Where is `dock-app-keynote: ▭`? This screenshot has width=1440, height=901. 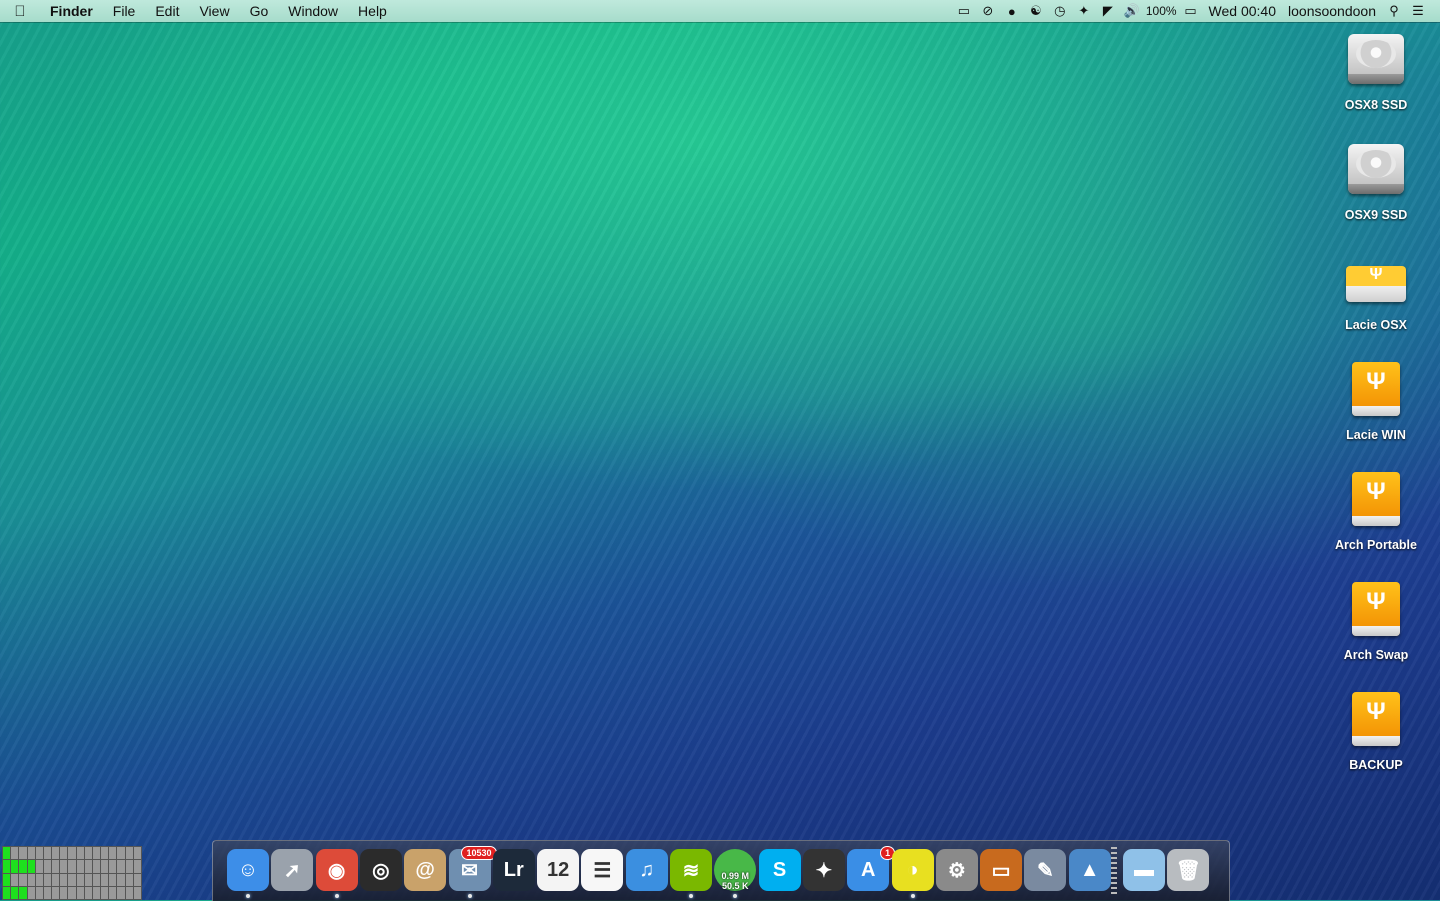
dock-app-keynote: ▭ is located at coordinates (1001, 870).